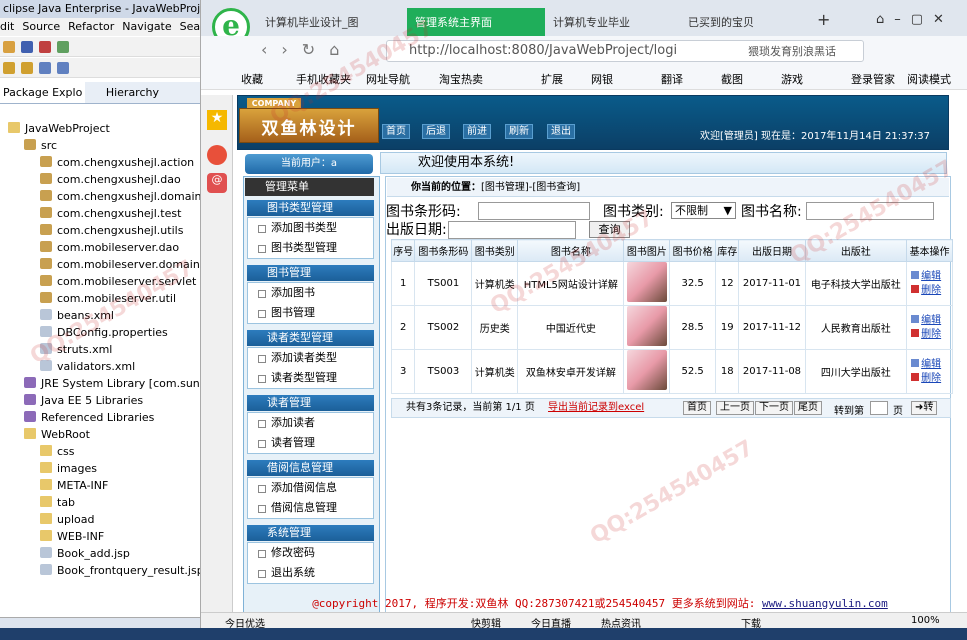  What do you see at coordinates (808, 408) in the screenshot?
I see `last-page-button: 尾页` at bounding box center [808, 408].